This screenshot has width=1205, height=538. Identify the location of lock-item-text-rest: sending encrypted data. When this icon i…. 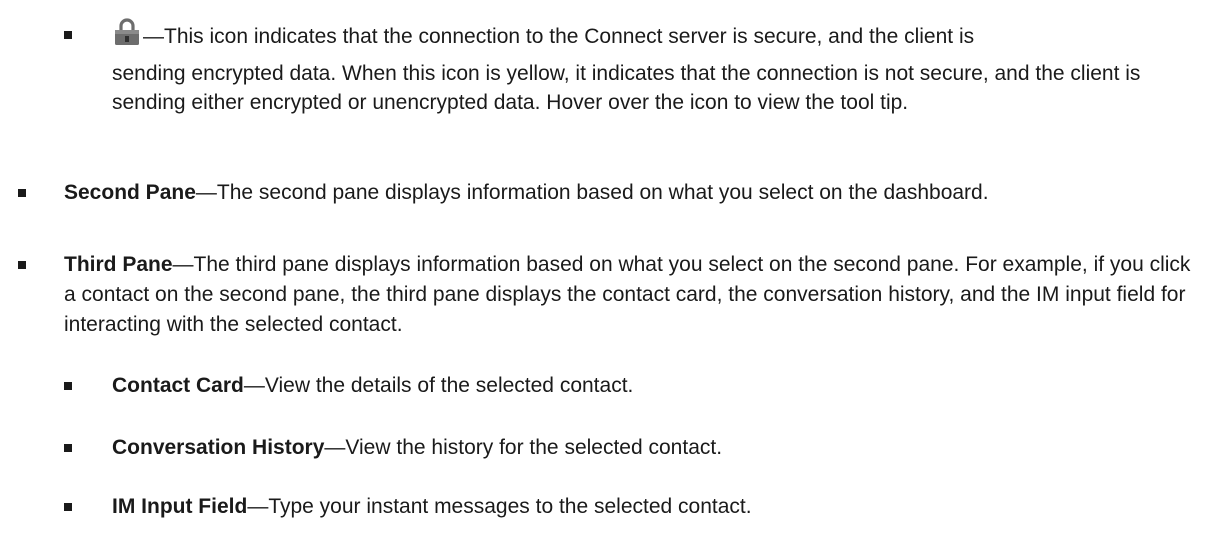
(626, 88).